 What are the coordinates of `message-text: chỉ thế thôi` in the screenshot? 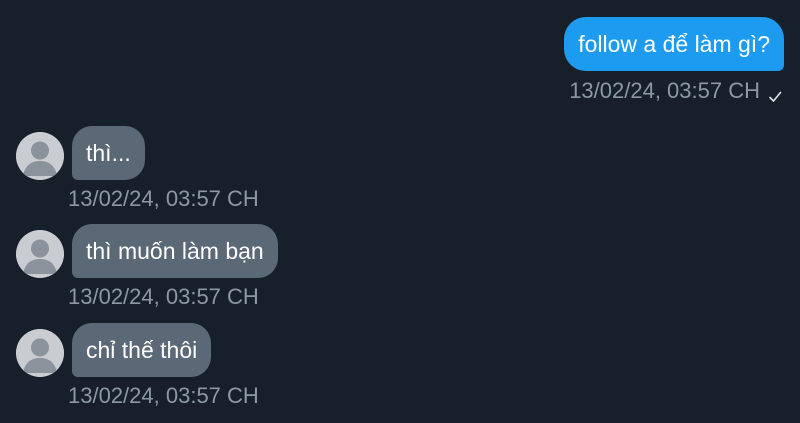 It's located at (142, 349).